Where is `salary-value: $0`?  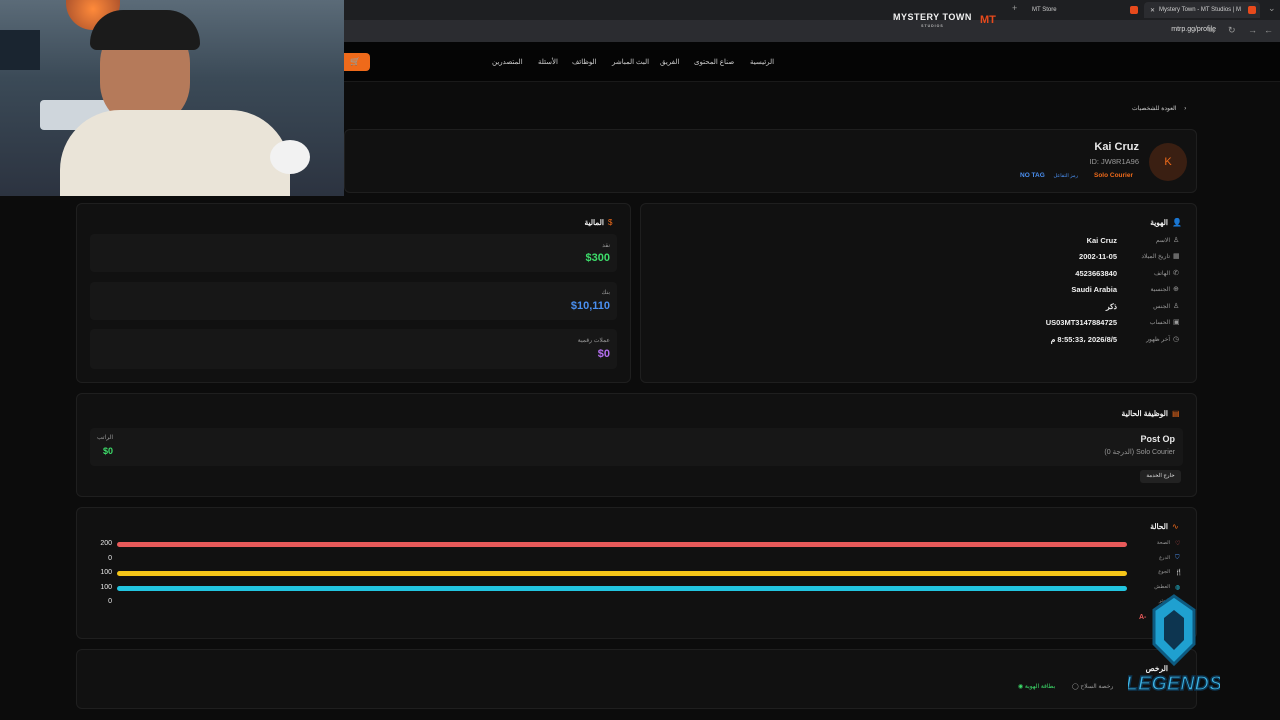
salary-value: $0 is located at coordinates (108, 451).